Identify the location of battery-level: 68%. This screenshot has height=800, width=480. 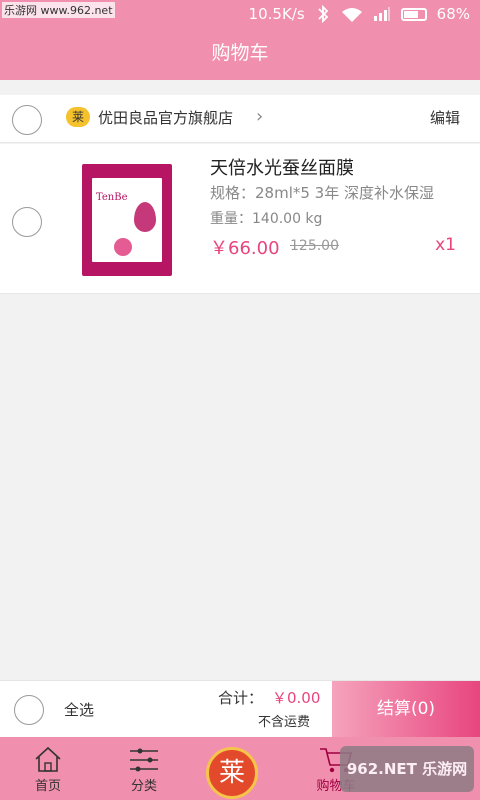
(453, 14).